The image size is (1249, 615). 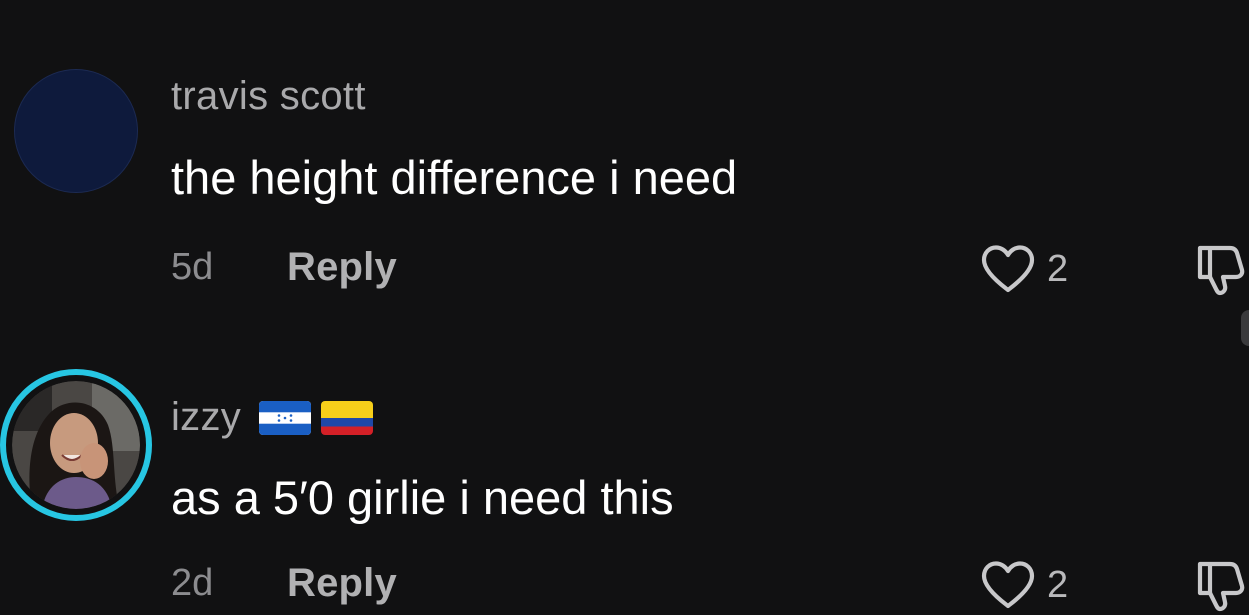 What do you see at coordinates (284, 583) in the screenshot?
I see `comment-meta: 2d Reply` at bounding box center [284, 583].